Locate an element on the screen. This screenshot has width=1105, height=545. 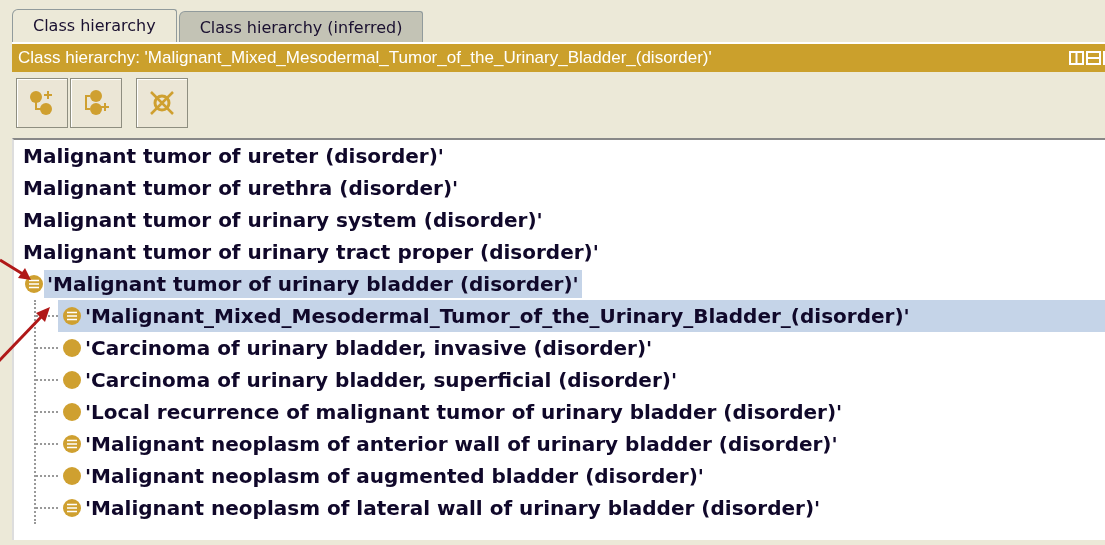
tree-node-label: Malignant tumor of urinary system (disorder)' is located at coordinates (283, 220).